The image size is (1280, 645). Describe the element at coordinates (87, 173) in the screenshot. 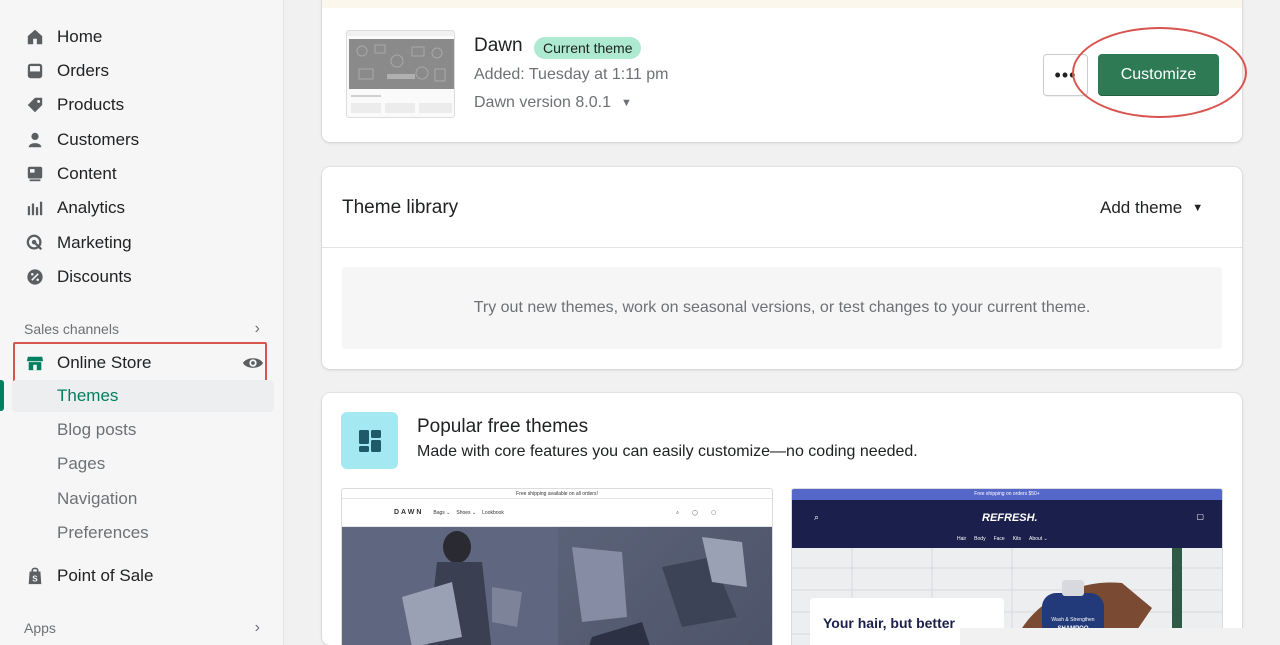

I see `sidebar-item-label: Content` at that location.